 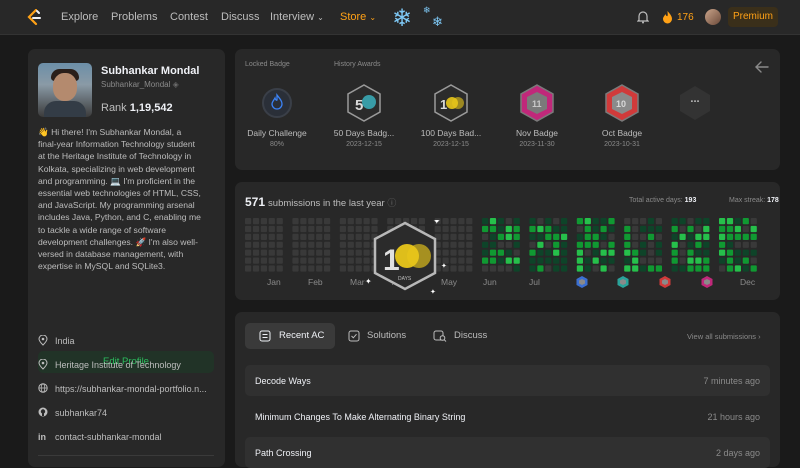 What do you see at coordinates (643, 17) in the screenshot?
I see `bell-icon` at bounding box center [643, 17].